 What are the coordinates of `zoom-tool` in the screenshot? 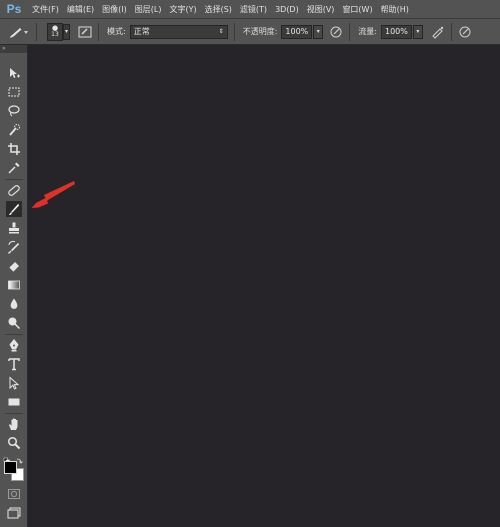 It's located at (14, 443).